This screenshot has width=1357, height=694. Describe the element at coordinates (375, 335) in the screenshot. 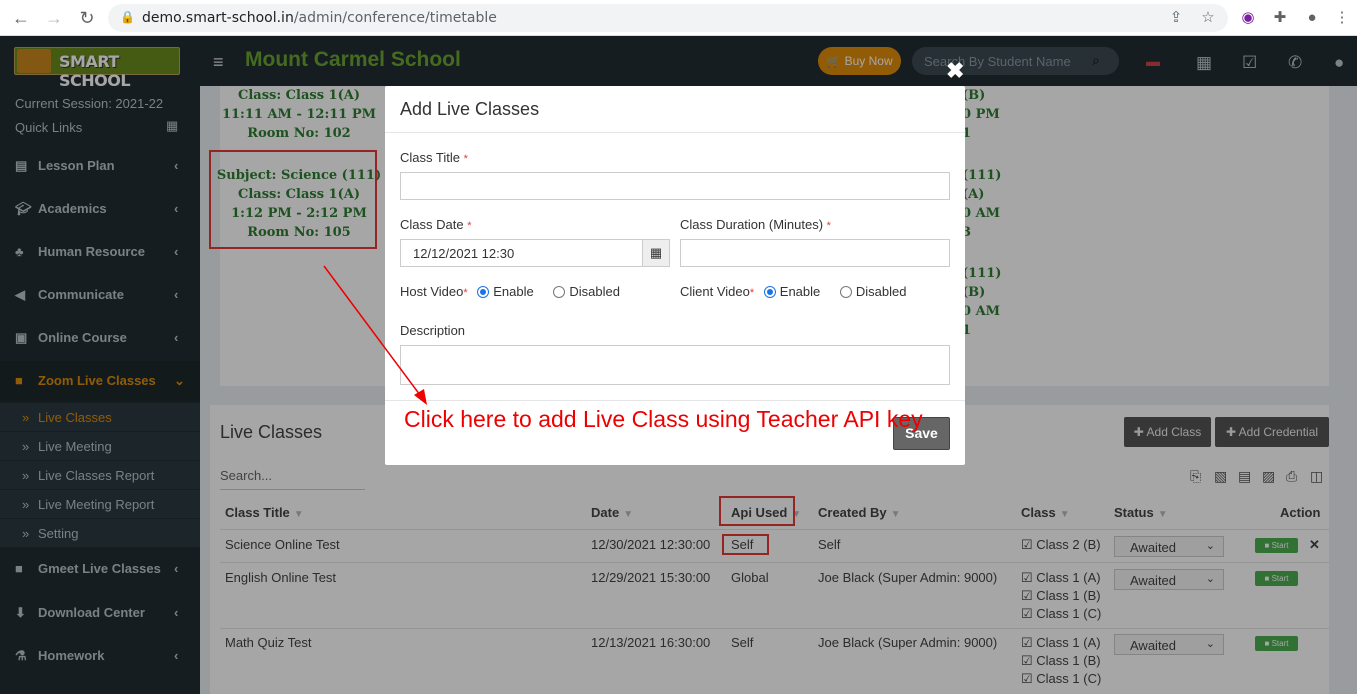

I see `annotation-arrow` at that location.